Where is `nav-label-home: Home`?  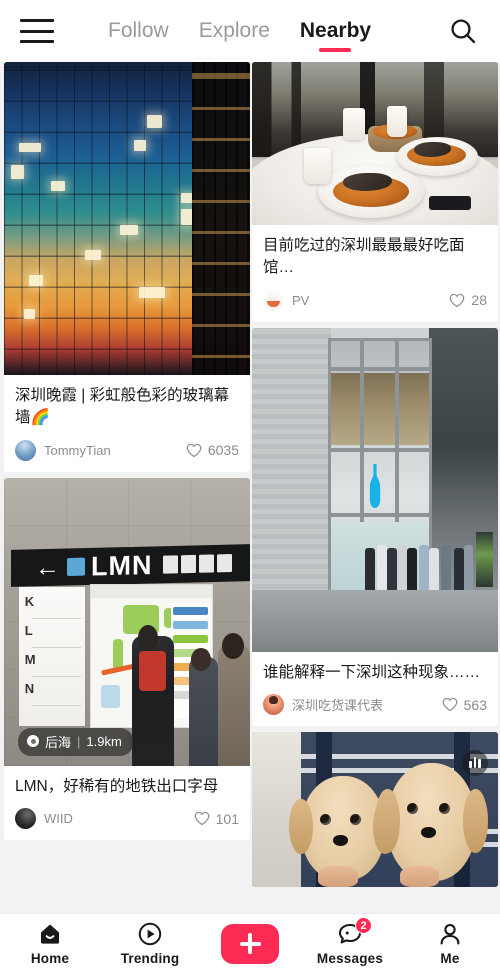
nav-label-home: Home is located at coordinates (50, 958).